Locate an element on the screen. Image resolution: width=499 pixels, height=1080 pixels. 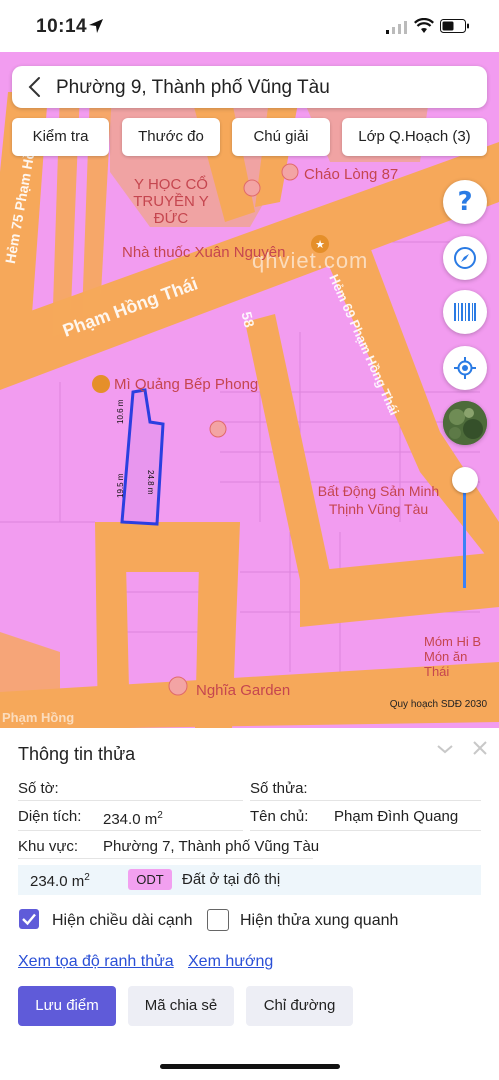
parcel-edge-length: 10.6 m is located at coordinates (120, 411).